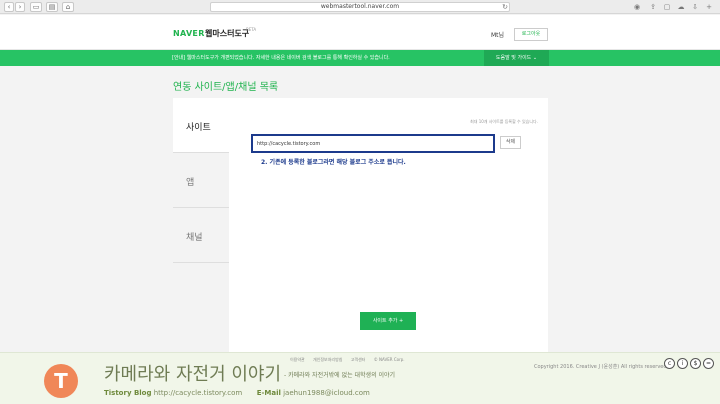 The image size is (720, 404). I want to click on side-tabs: 사이트 앱 채널, so click(201, 227).